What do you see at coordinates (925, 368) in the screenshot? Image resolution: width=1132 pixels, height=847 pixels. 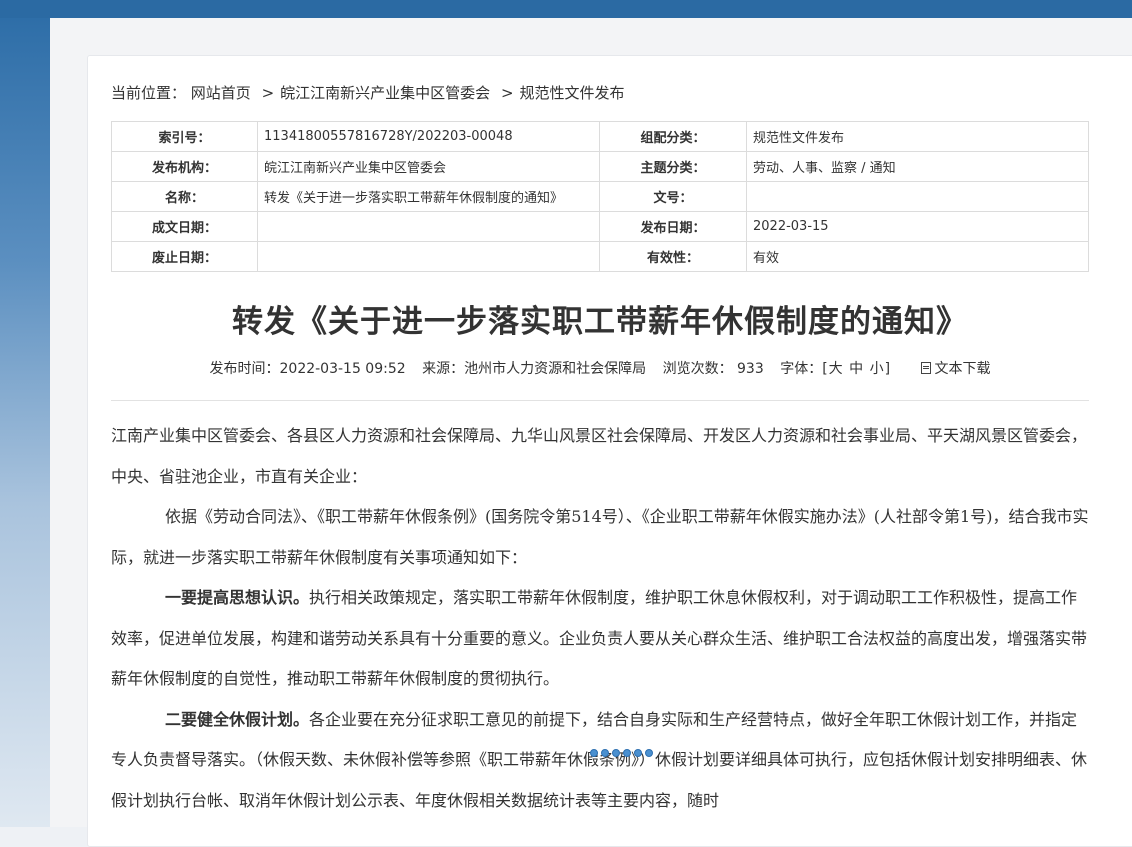 I see `document-icon` at bounding box center [925, 368].